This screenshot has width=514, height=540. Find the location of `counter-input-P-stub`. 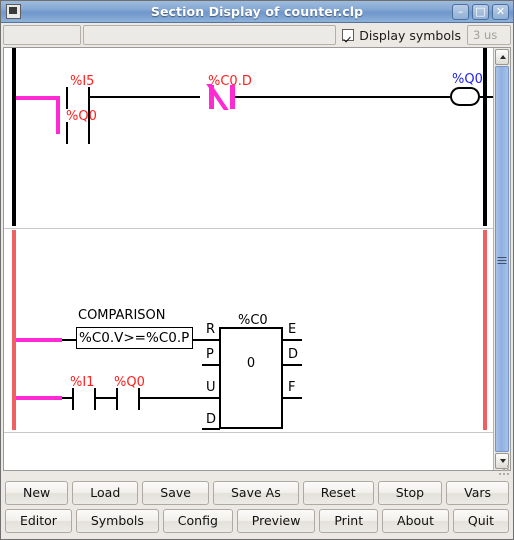

counter-input-P-stub is located at coordinates (211, 365).